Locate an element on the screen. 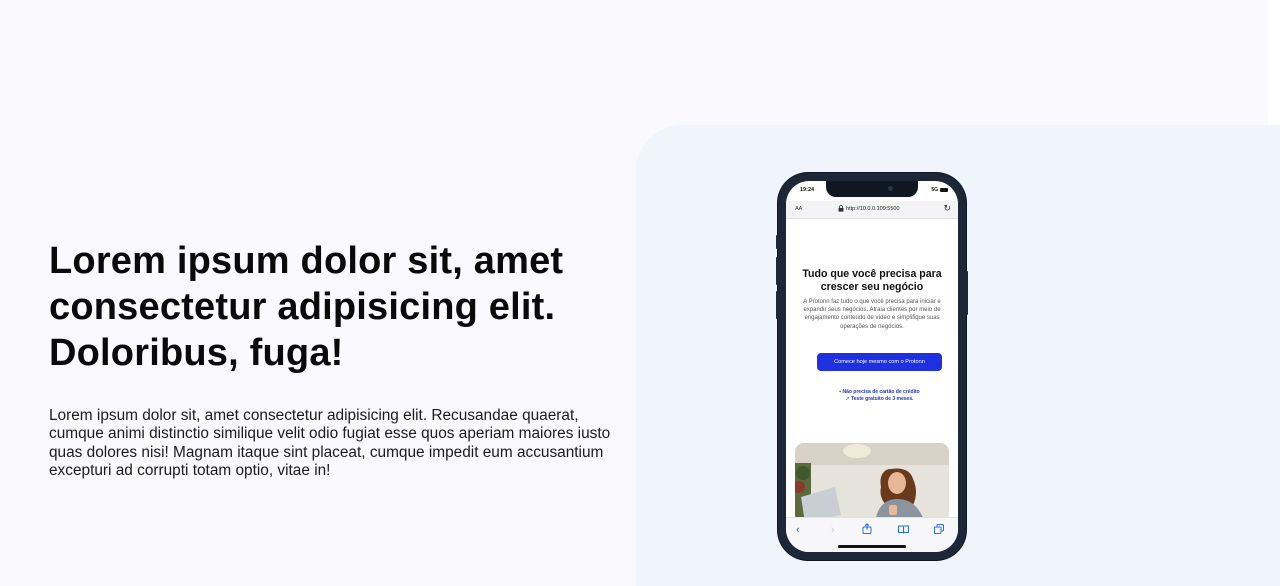 The height and width of the screenshot is (586, 1280). home-indicator is located at coordinates (872, 546).